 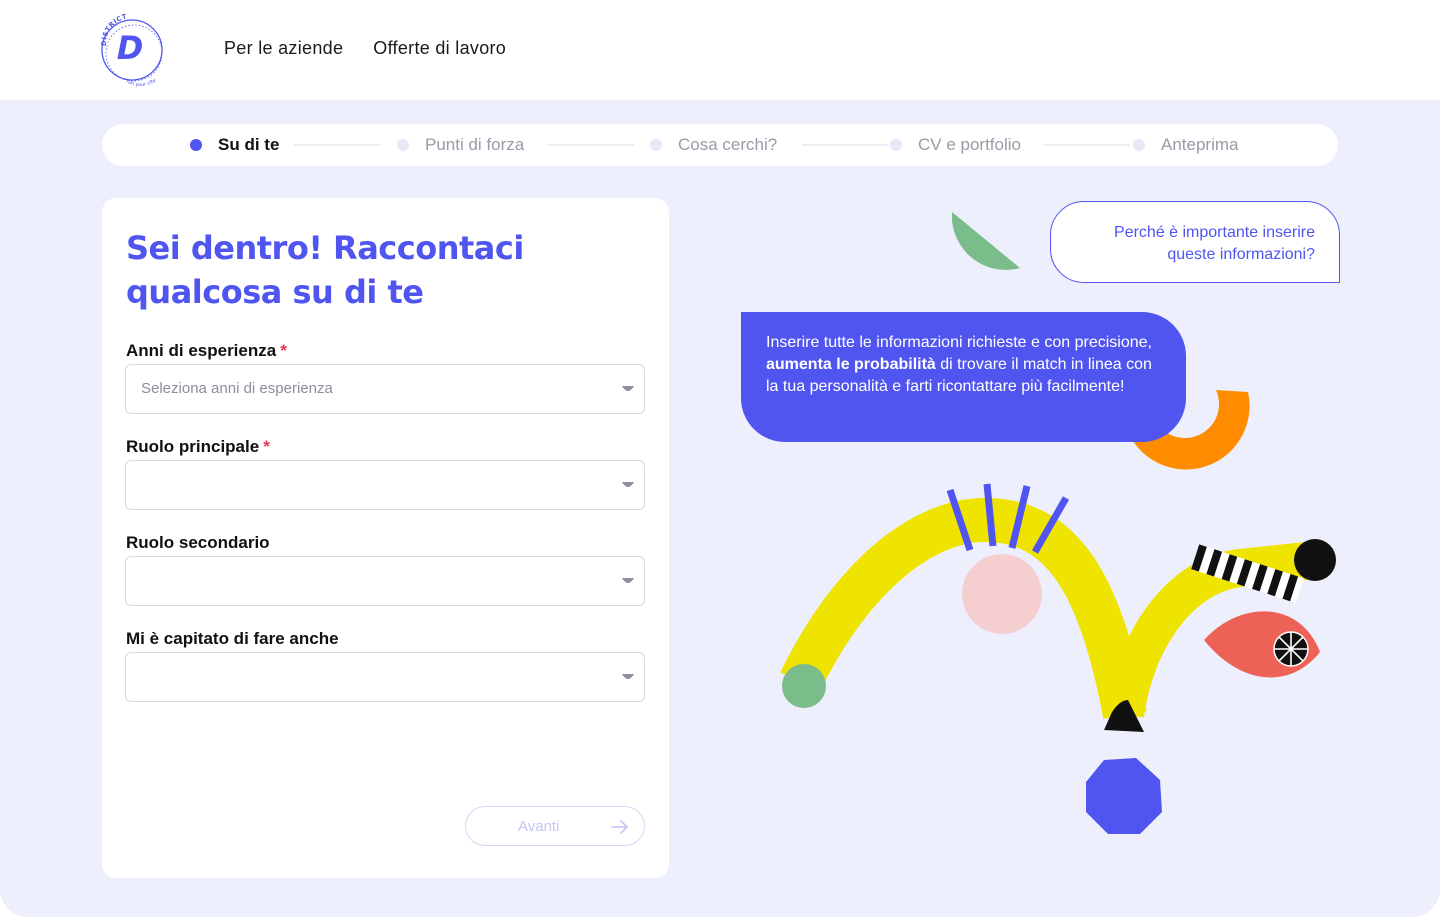 I want to click on black-circle-shape, so click(x=1315, y=560).